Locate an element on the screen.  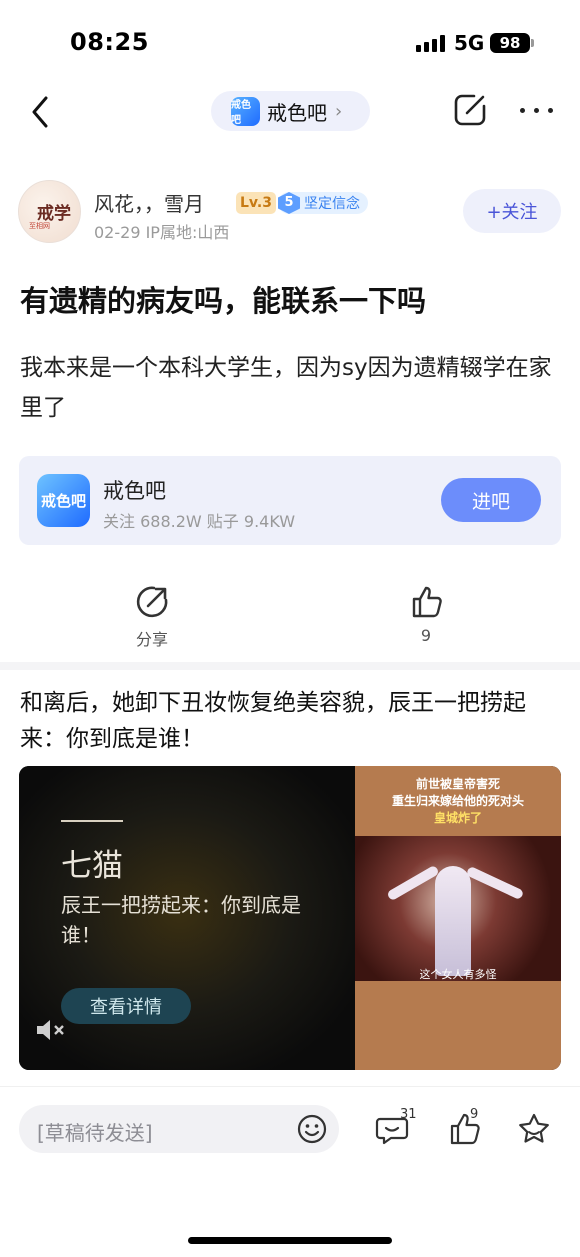
like-button: 9 is located at coordinates (426, 616).